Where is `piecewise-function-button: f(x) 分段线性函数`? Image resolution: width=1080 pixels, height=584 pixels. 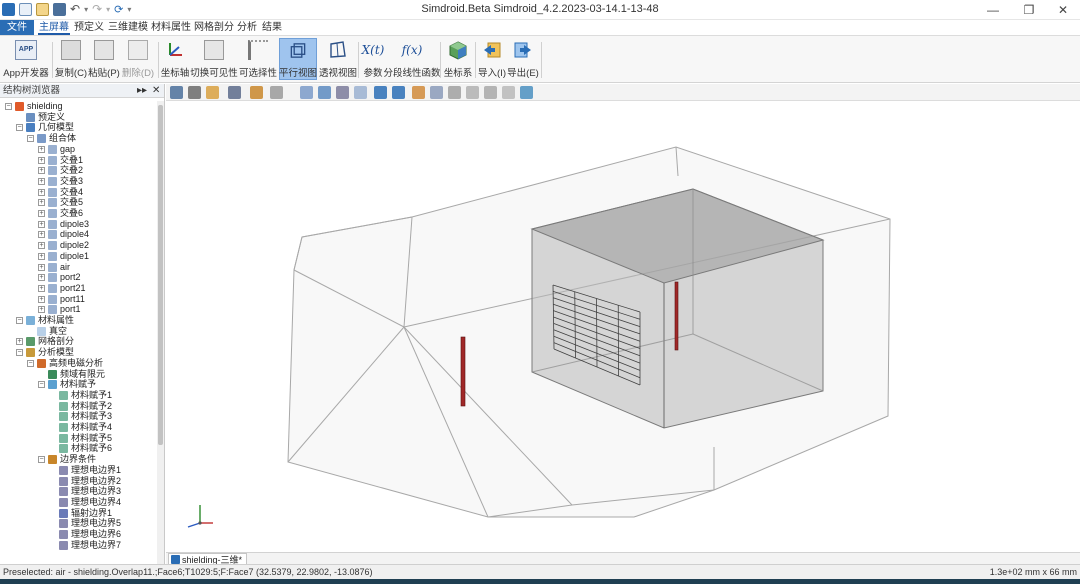
piecewise-function-button: f(x) 分段线性函数 is located at coordinates (412, 59).